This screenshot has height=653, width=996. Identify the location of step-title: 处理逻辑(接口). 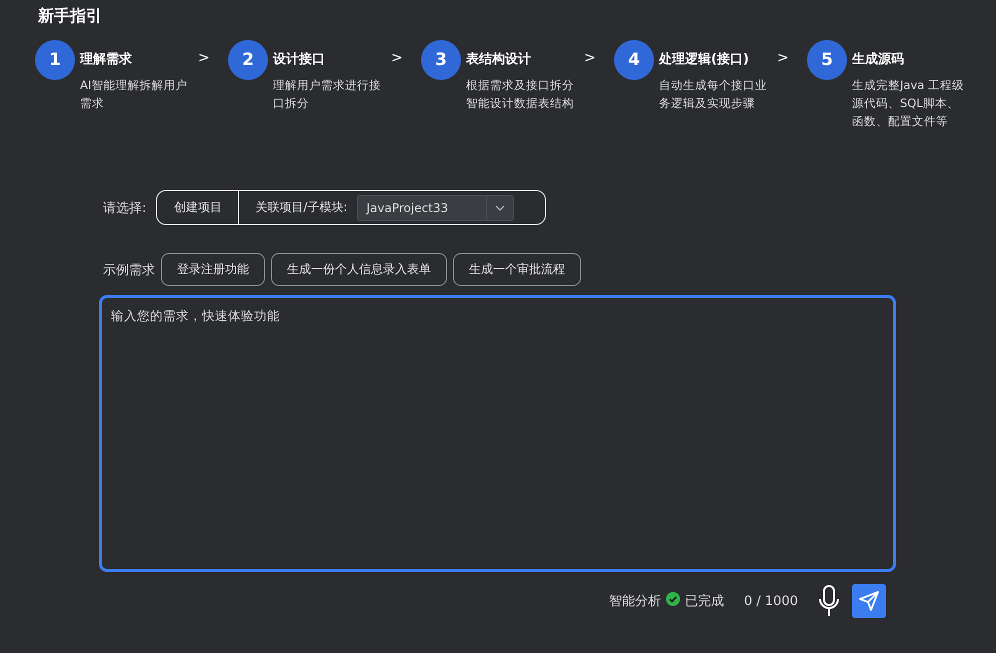
(704, 59).